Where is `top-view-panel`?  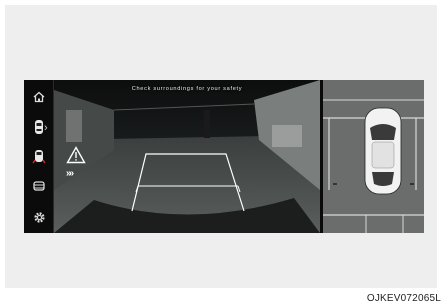
top-view-panel is located at coordinates (373, 156).